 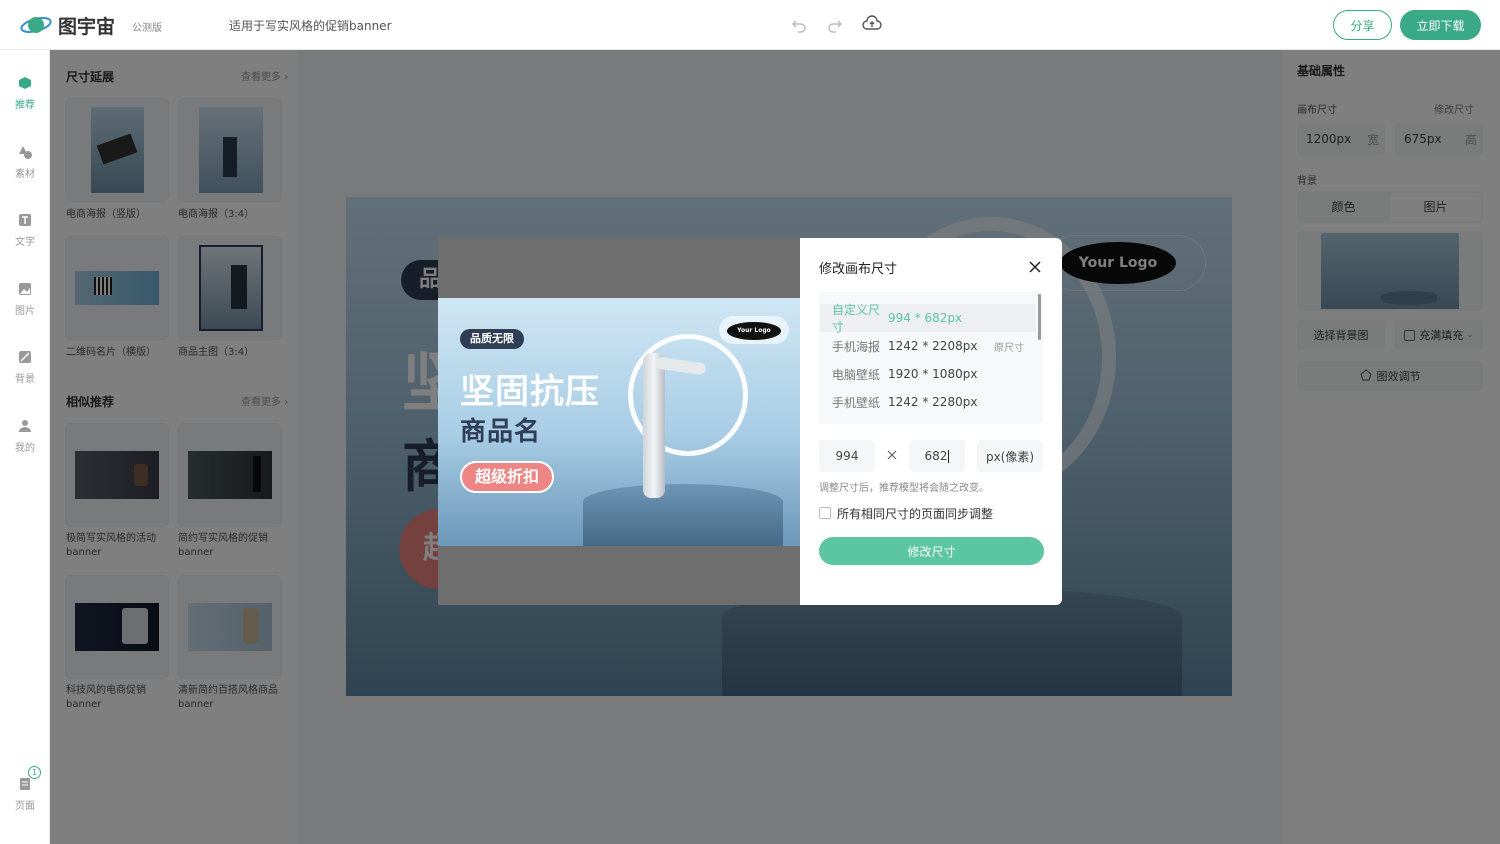 I want to click on recommend-icon, so click(x=25, y=83).